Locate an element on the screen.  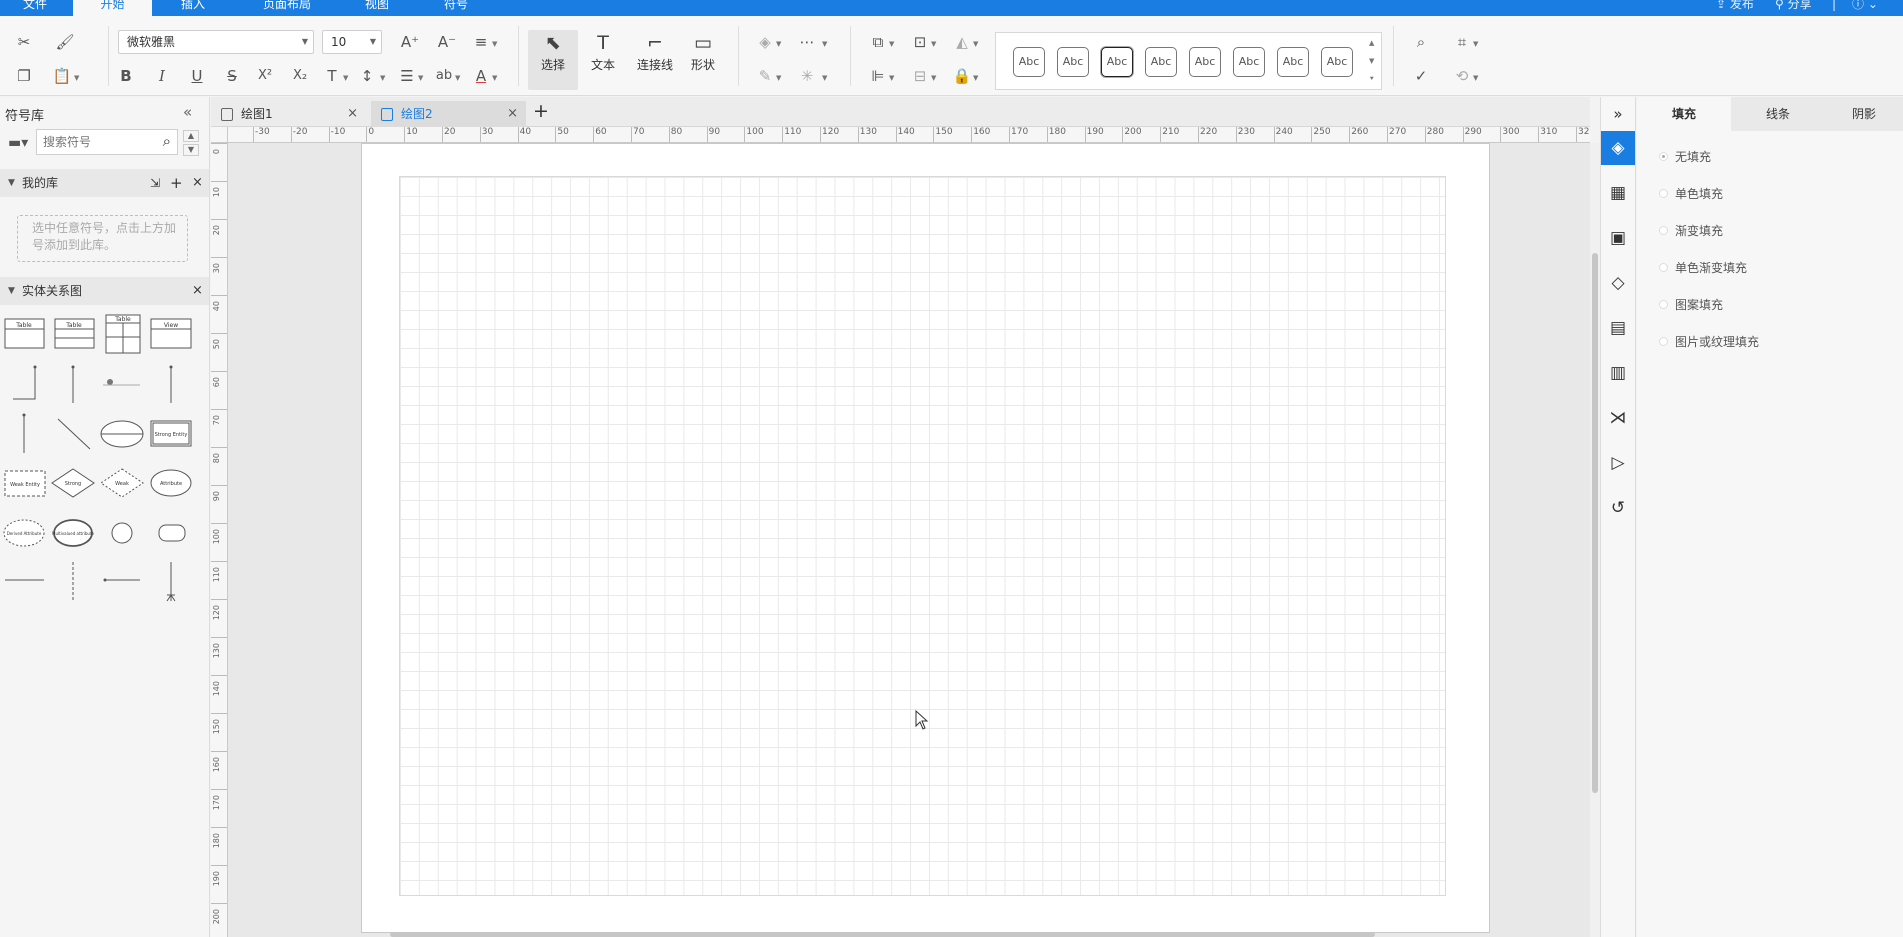
fill-option-pattern: 图案填充 is located at coordinates (1691, 305).